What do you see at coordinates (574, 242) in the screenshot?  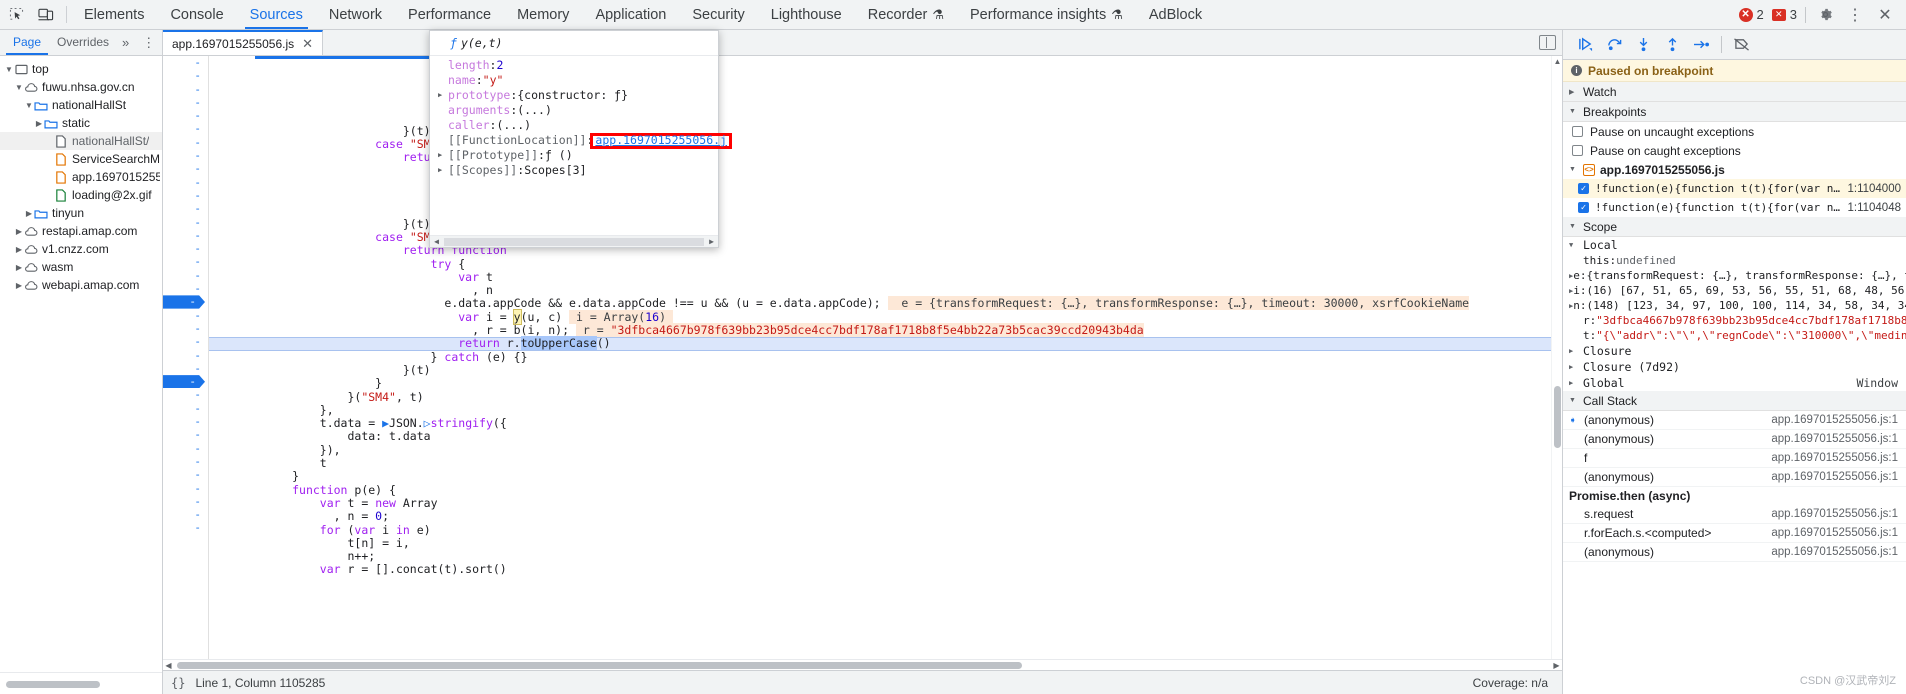 I see `popup-scroll-thumb` at bounding box center [574, 242].